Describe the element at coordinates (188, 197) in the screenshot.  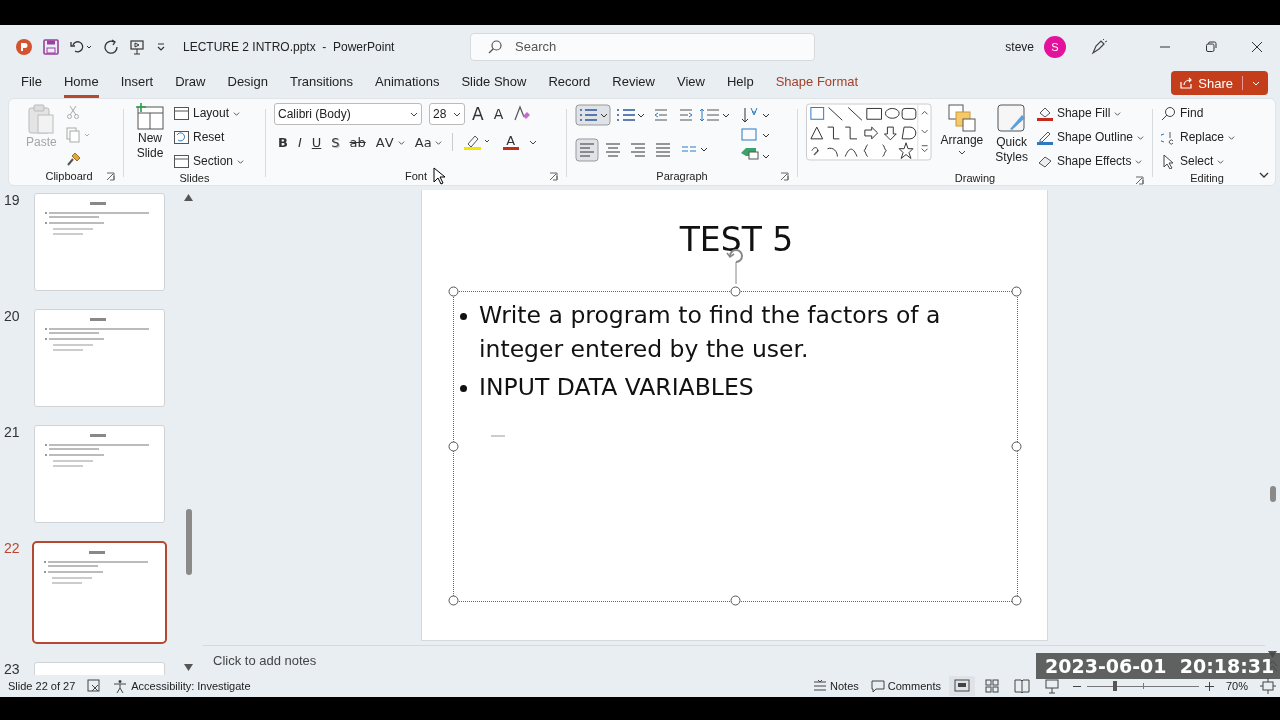
I see `scroll-up-icon` at that location.